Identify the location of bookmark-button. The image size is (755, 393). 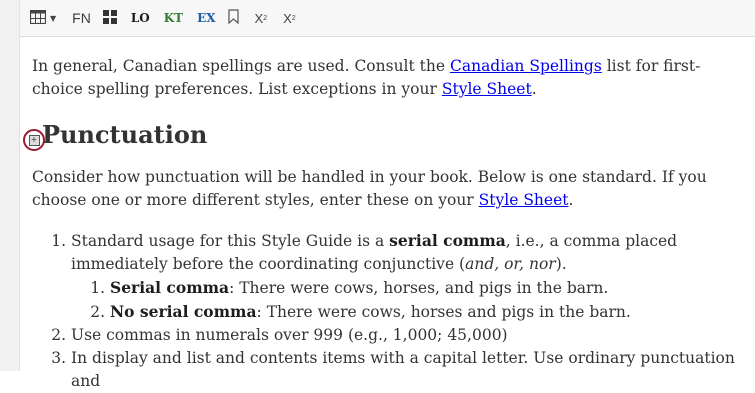
(233, 18).